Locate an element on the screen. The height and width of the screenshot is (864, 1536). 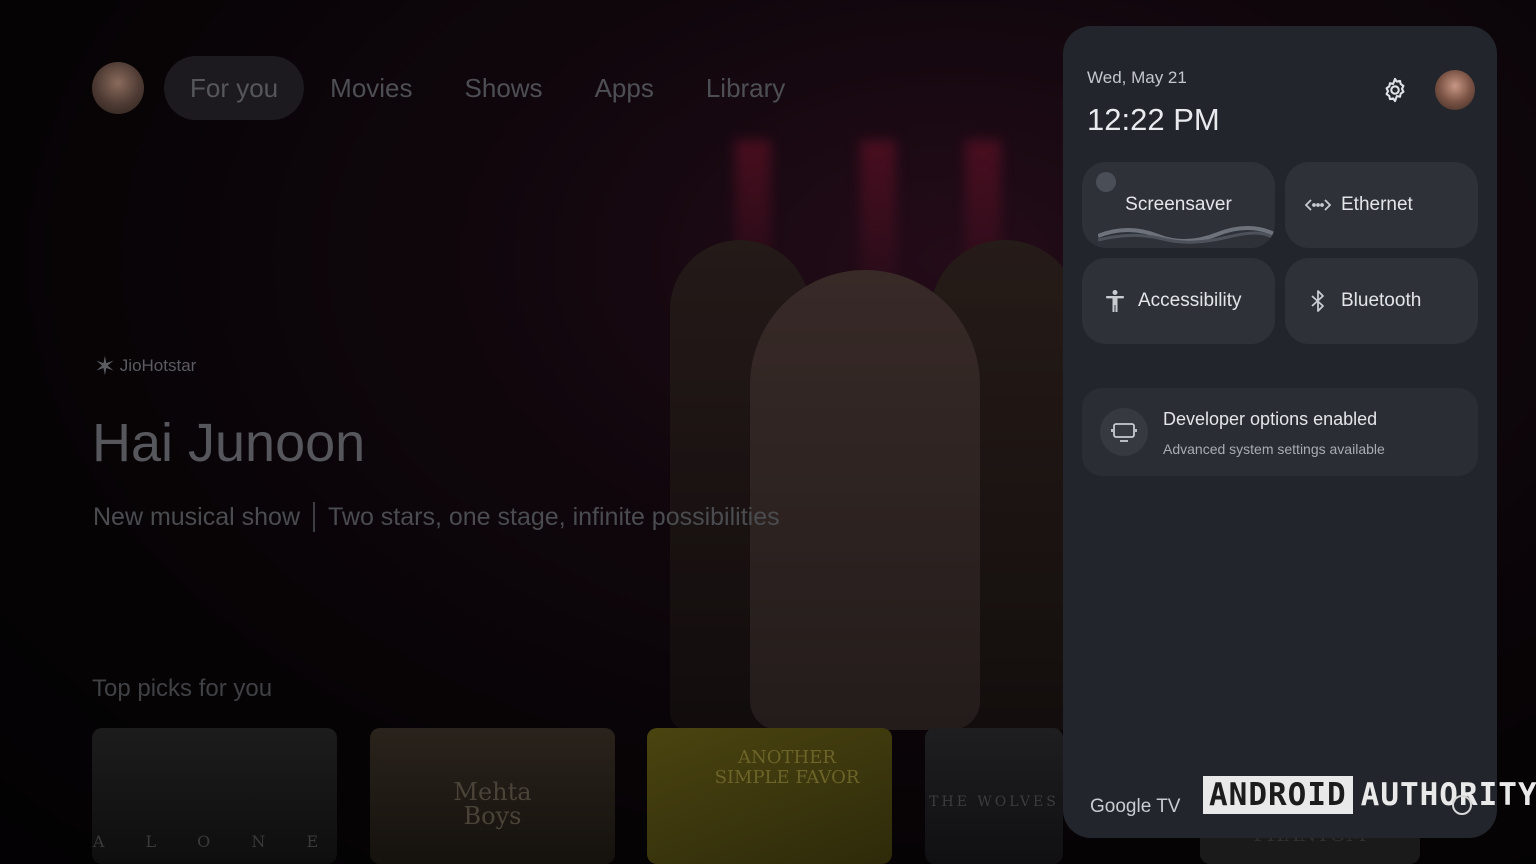
ethernet-icon is located at coordinates (1318, 205).